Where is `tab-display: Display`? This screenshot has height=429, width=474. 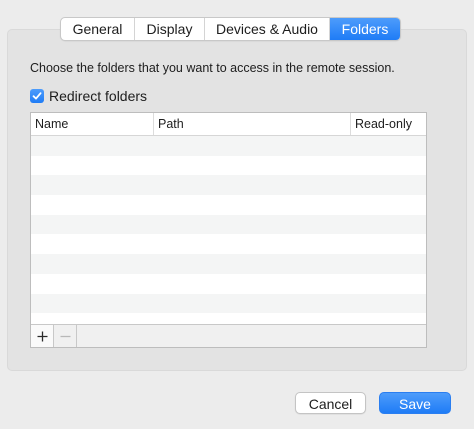 tab-display: Display is located at coordinates (170, 29).